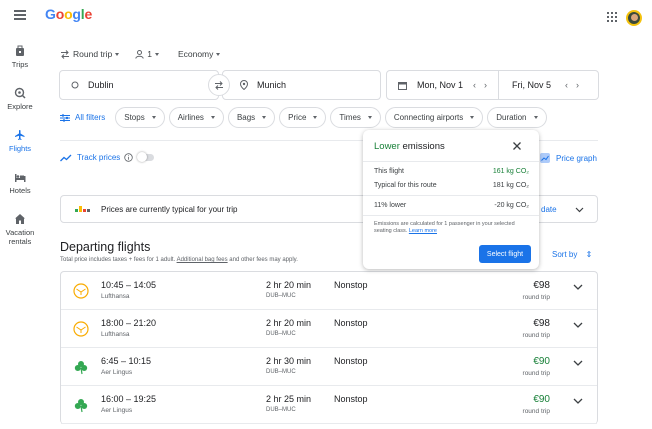  Describe the element at coordinates (541, 361) in the screenshot. I see `flight-price: €90` at that location.